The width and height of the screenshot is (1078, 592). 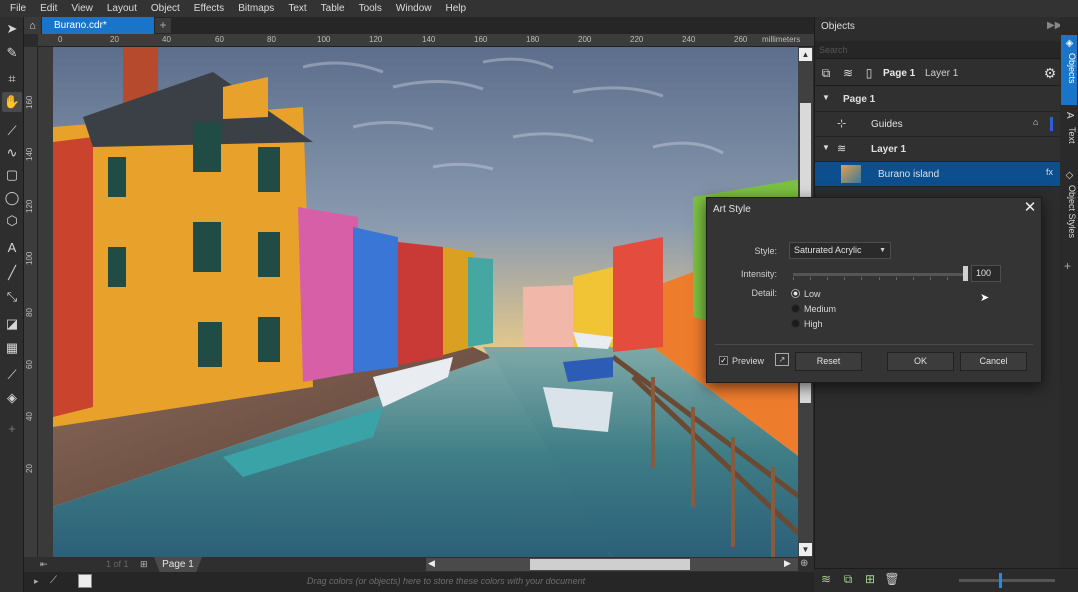 I want to click on shape-tool-icon: ✎, so click(x=12, y=53).